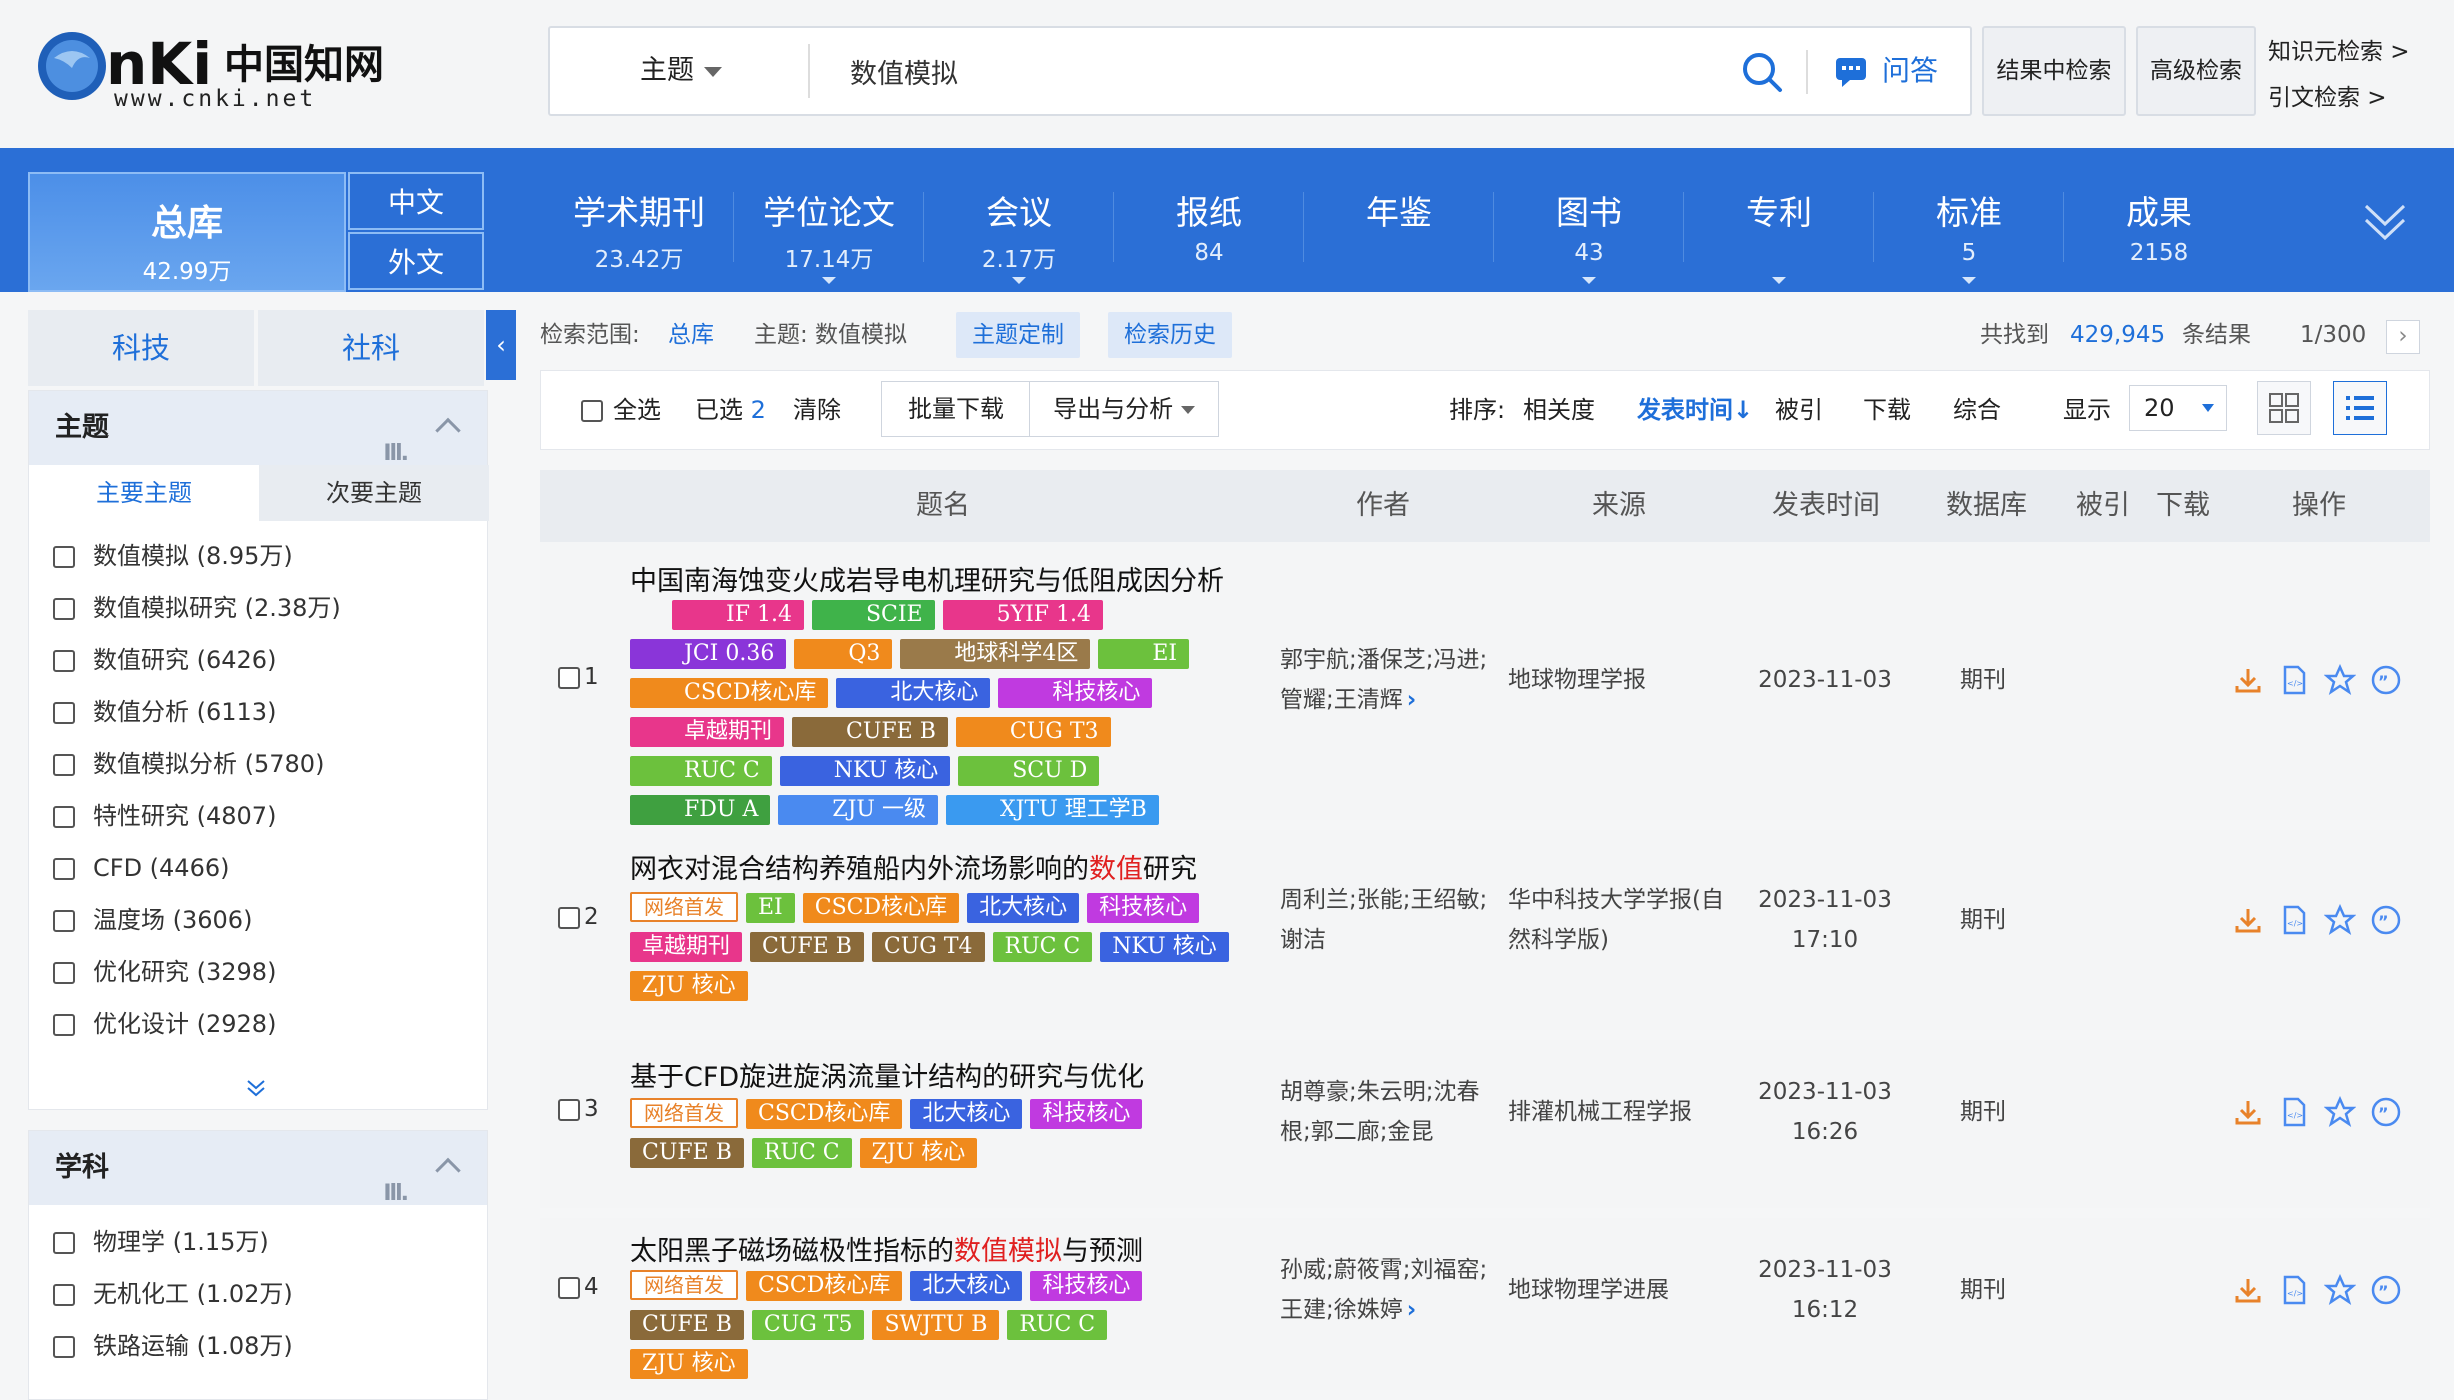 This screenshot has height=1400, width=2454. I want to click on result-source: 地球物理学进展, so click(1623, 1290).